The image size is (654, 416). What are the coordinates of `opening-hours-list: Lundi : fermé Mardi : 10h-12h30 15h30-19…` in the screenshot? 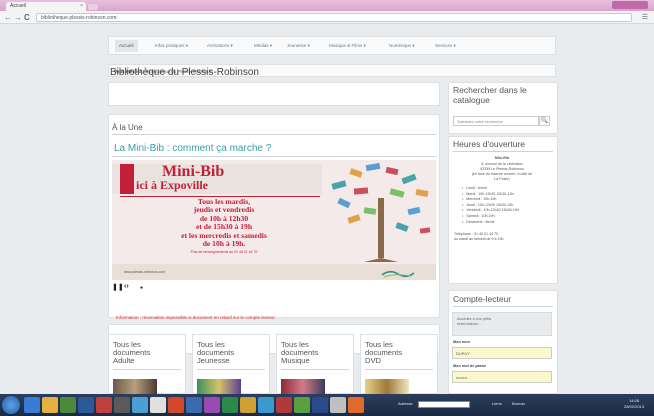 It's located at (490, 205).